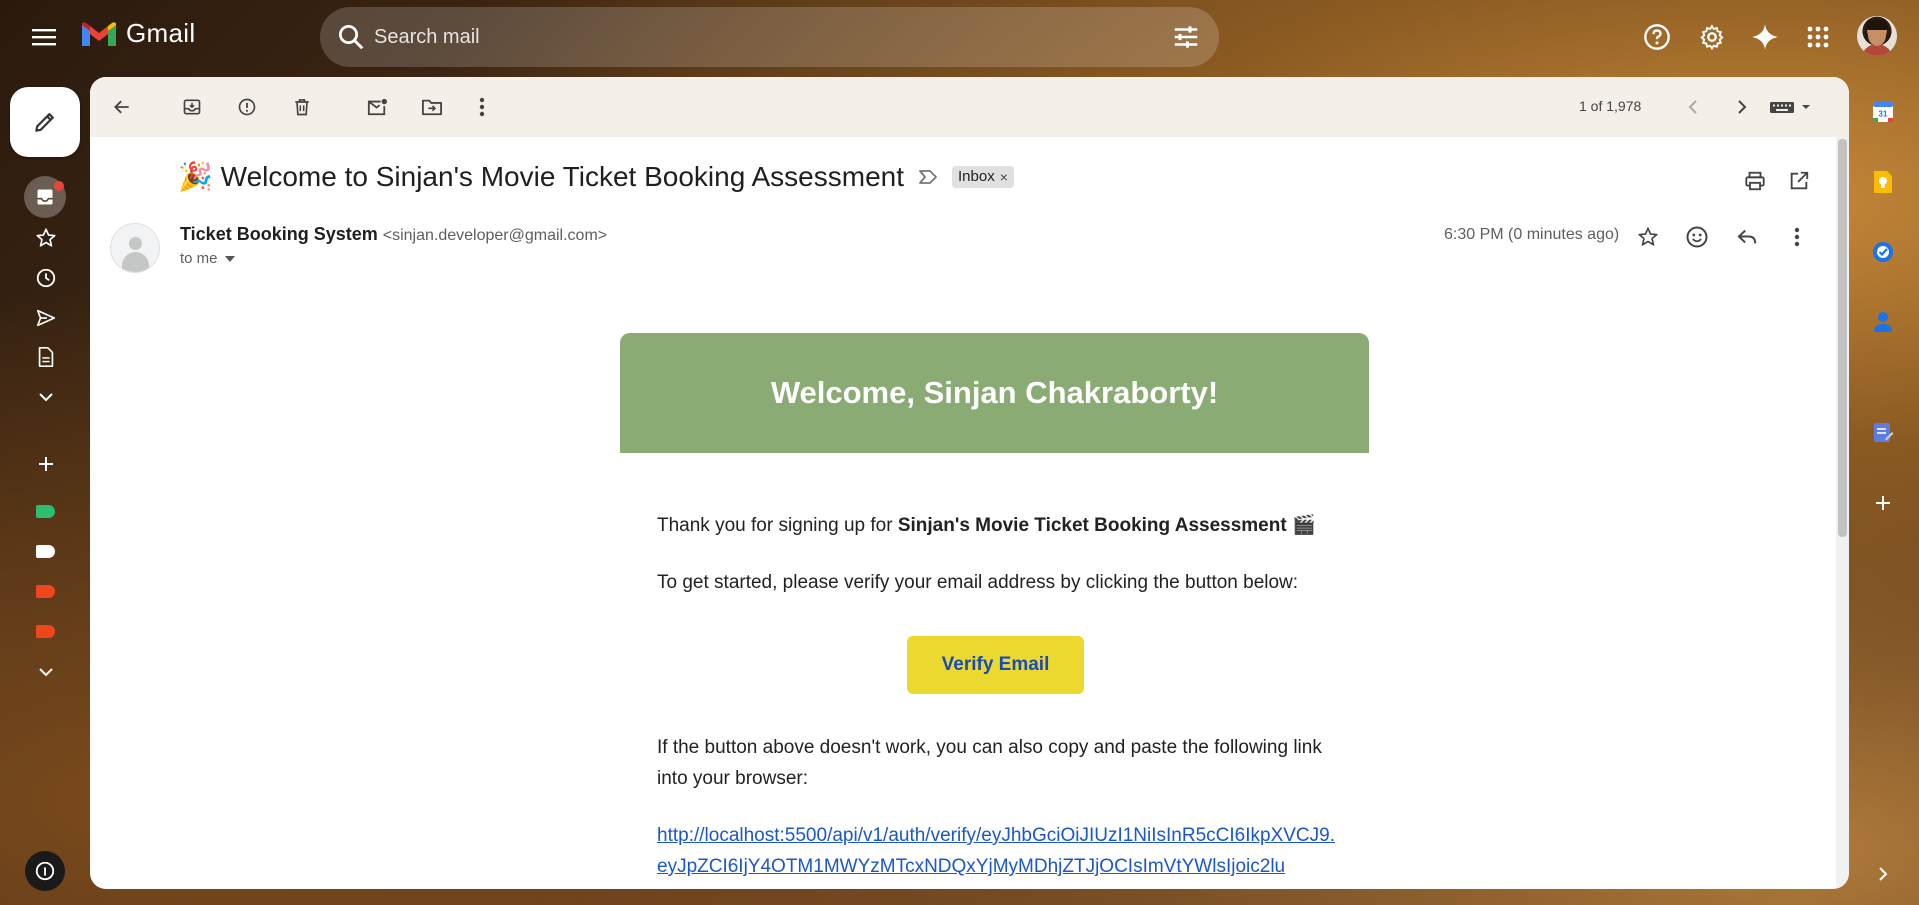 Image resolution: width=1919 pixels, height=905 pixels. I want to click on recipient-details-toggle: to me, so click(208, 258).